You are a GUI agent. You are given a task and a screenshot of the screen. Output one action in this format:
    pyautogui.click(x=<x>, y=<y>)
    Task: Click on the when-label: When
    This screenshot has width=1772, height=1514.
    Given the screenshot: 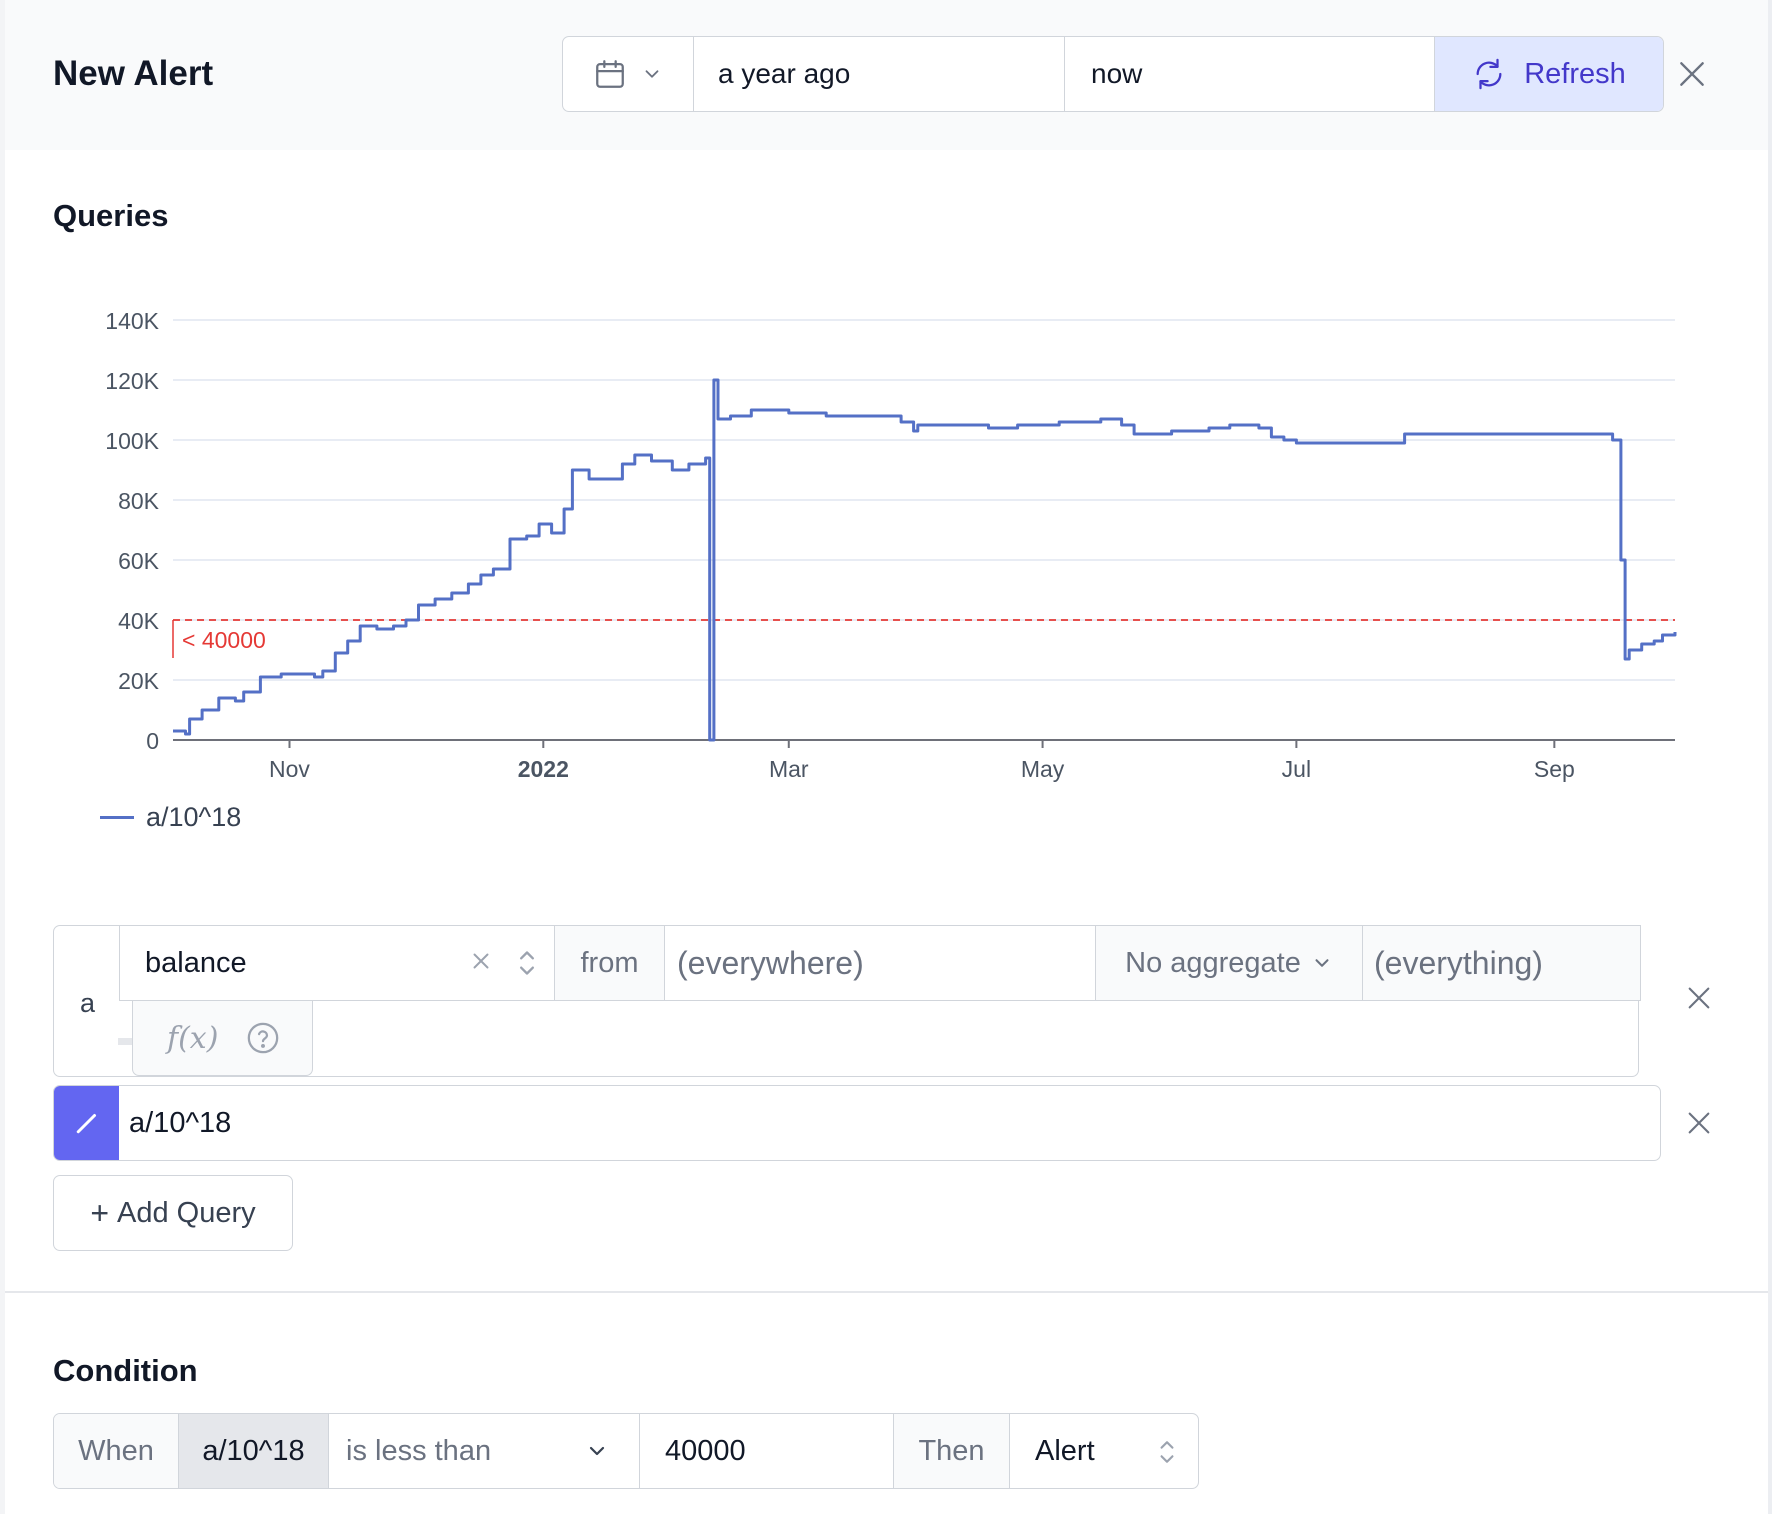 What is the action you would take?
    pyautogui.click(x=116, y=1451)
    